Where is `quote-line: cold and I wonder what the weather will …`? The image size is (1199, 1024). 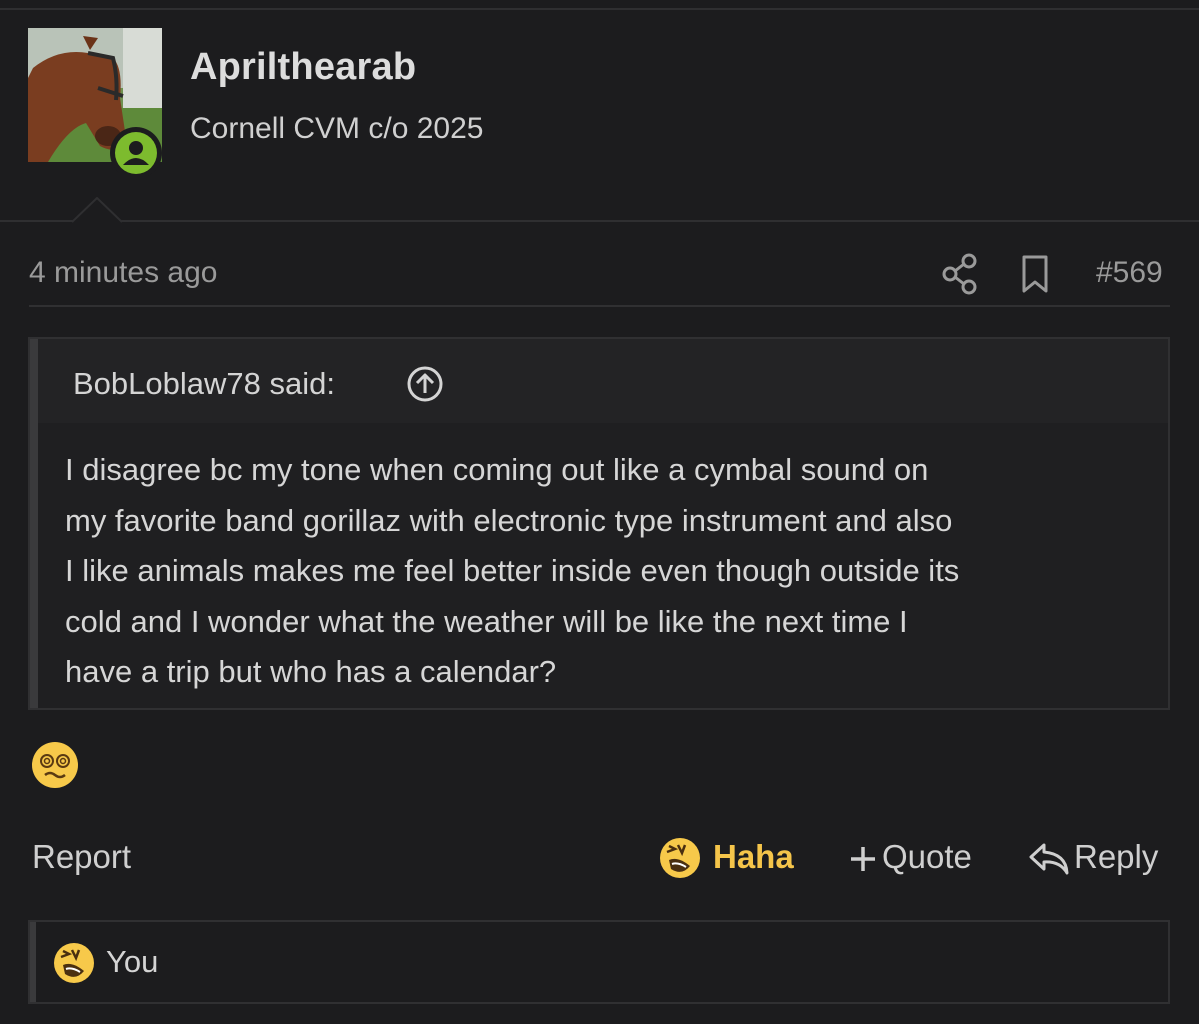
quote-line: cold and I wonder what the weather will … is located at coordinates (486, 621).